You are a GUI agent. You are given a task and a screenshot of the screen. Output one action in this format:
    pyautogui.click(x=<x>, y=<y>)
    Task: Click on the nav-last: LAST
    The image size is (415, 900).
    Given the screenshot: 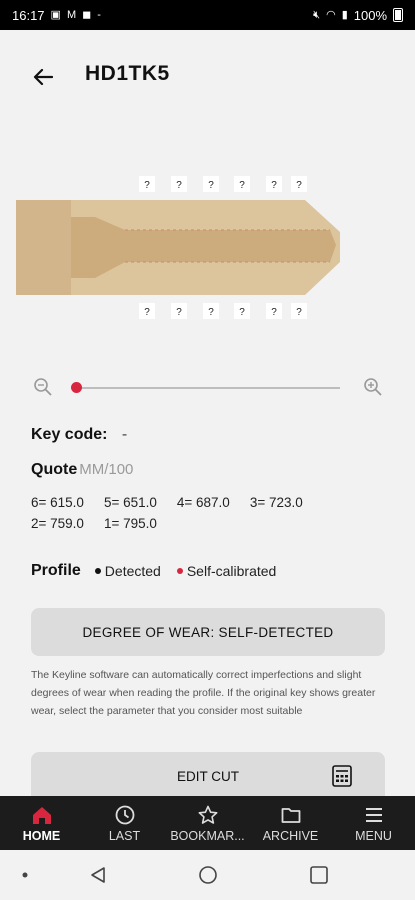 What is the action you would take?
    pyautogui.click(x=124, y=823)
    